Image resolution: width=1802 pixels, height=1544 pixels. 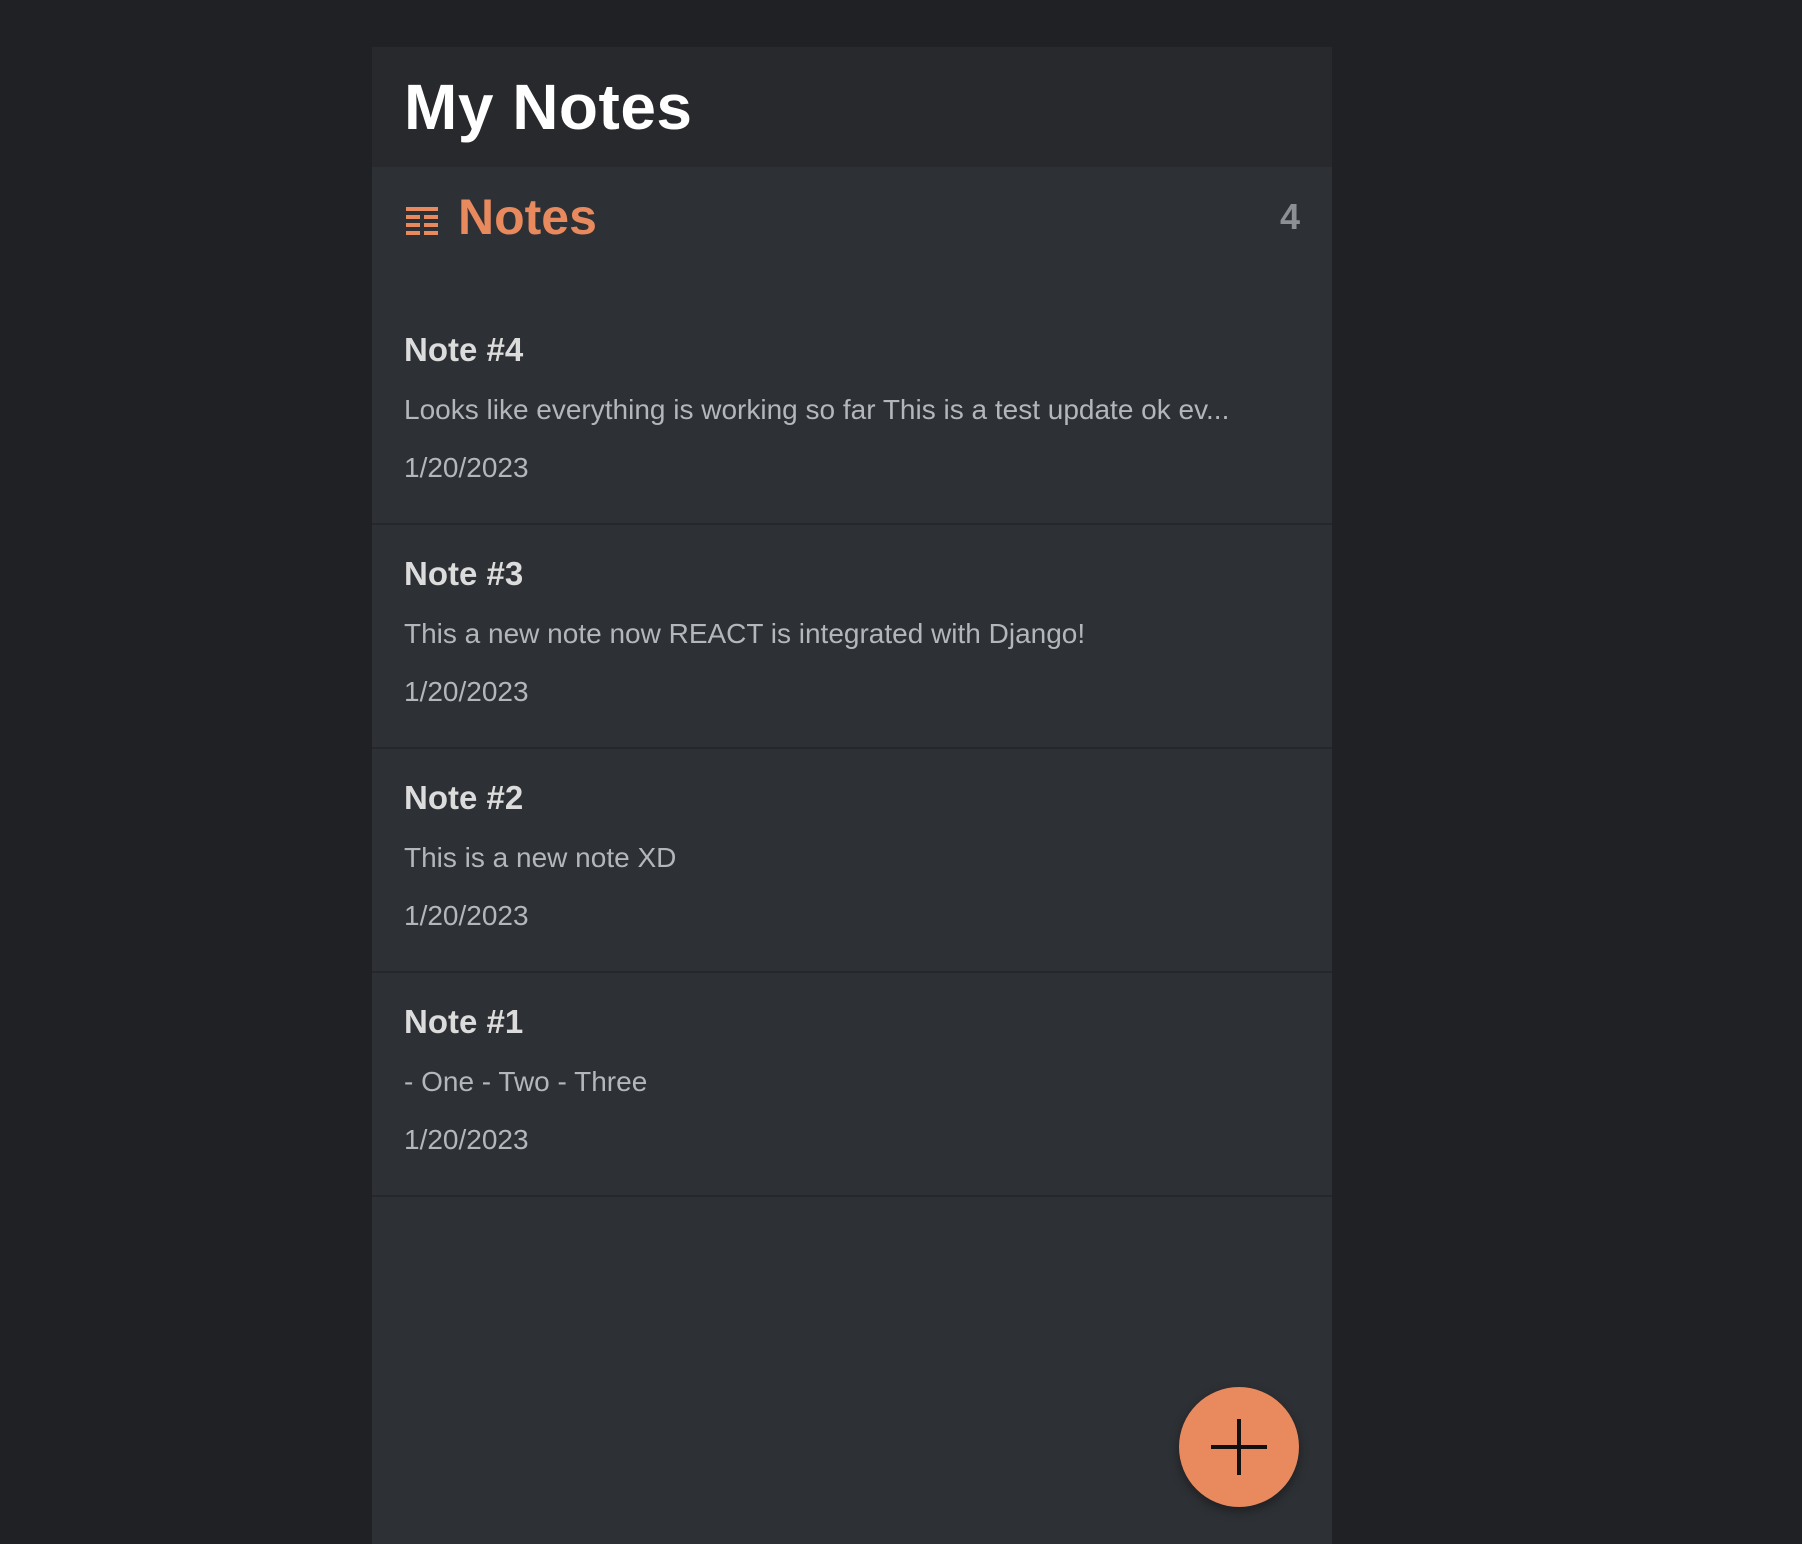 I want to click on note-list-item: Note #1 - One - Two - Three 1/20/2023, so click(x=852, y=1085).